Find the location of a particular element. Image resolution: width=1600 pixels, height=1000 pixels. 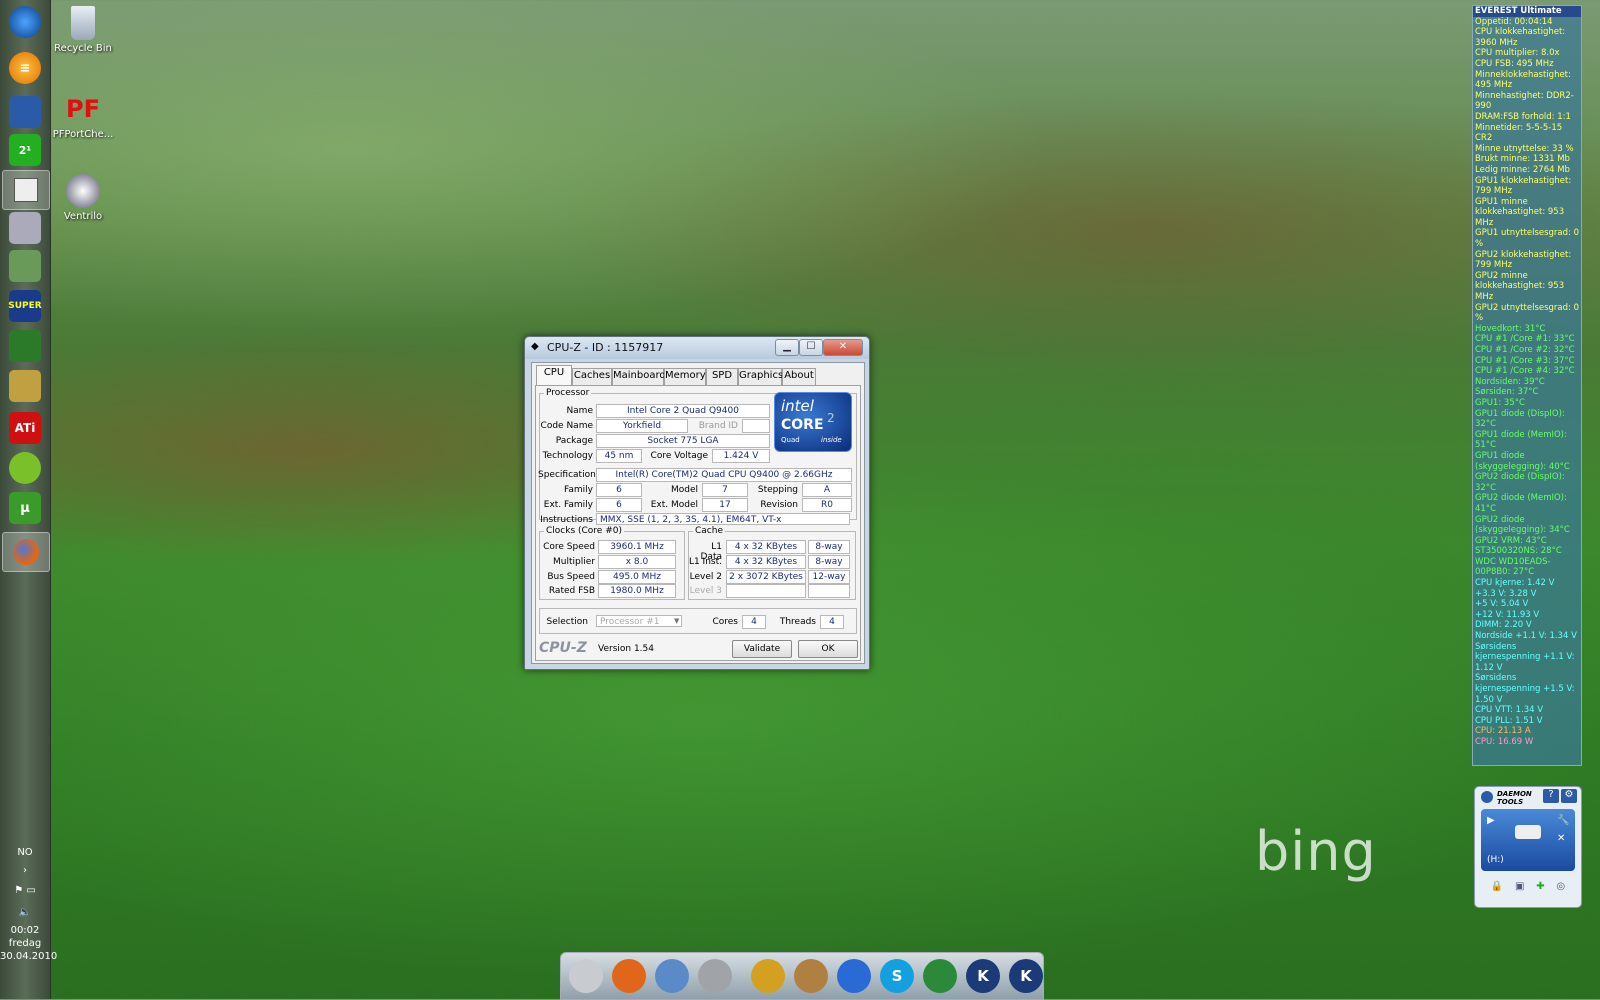

hammer-icon is located at coordinates (811, 976).